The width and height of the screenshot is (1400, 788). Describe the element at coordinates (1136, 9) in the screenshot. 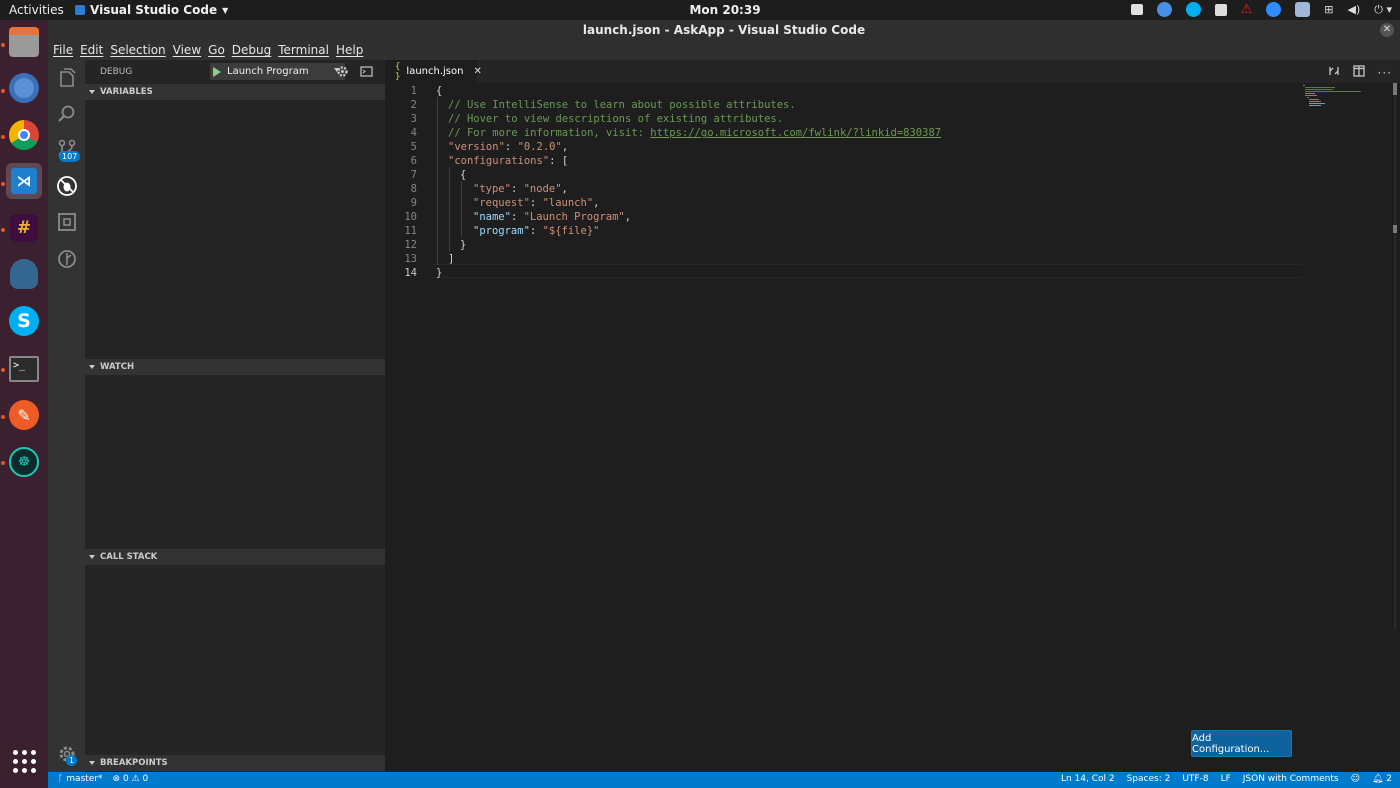

I see `notes-tray-icon` at that location.